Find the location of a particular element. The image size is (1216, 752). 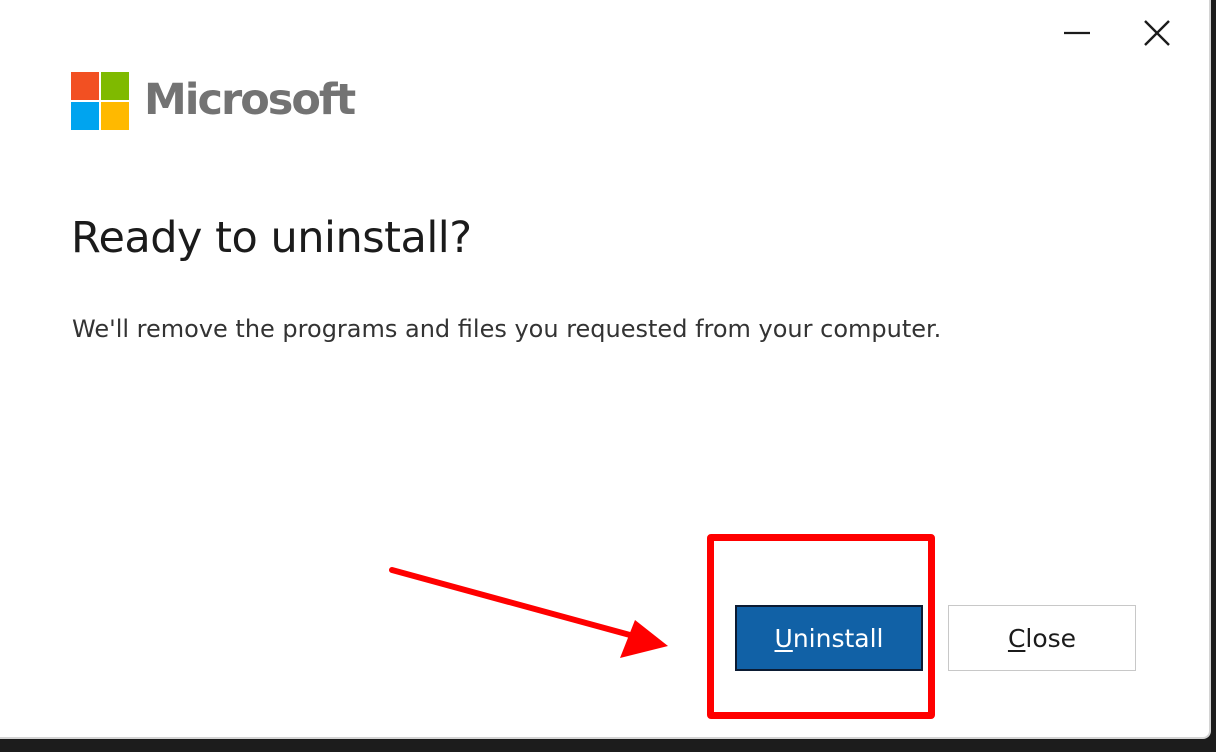

uninstall-button: Uninstall is located at coordinates (829, 638).